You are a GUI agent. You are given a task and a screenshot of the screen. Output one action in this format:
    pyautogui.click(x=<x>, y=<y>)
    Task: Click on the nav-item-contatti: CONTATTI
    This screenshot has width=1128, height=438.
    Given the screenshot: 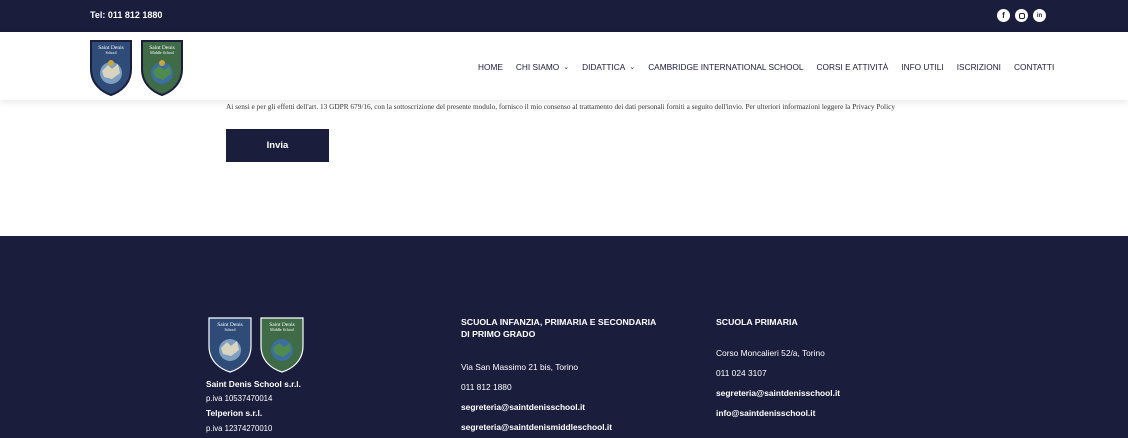 What is the action you would take?
    pyautogui.click(x=1034, y=67)
    